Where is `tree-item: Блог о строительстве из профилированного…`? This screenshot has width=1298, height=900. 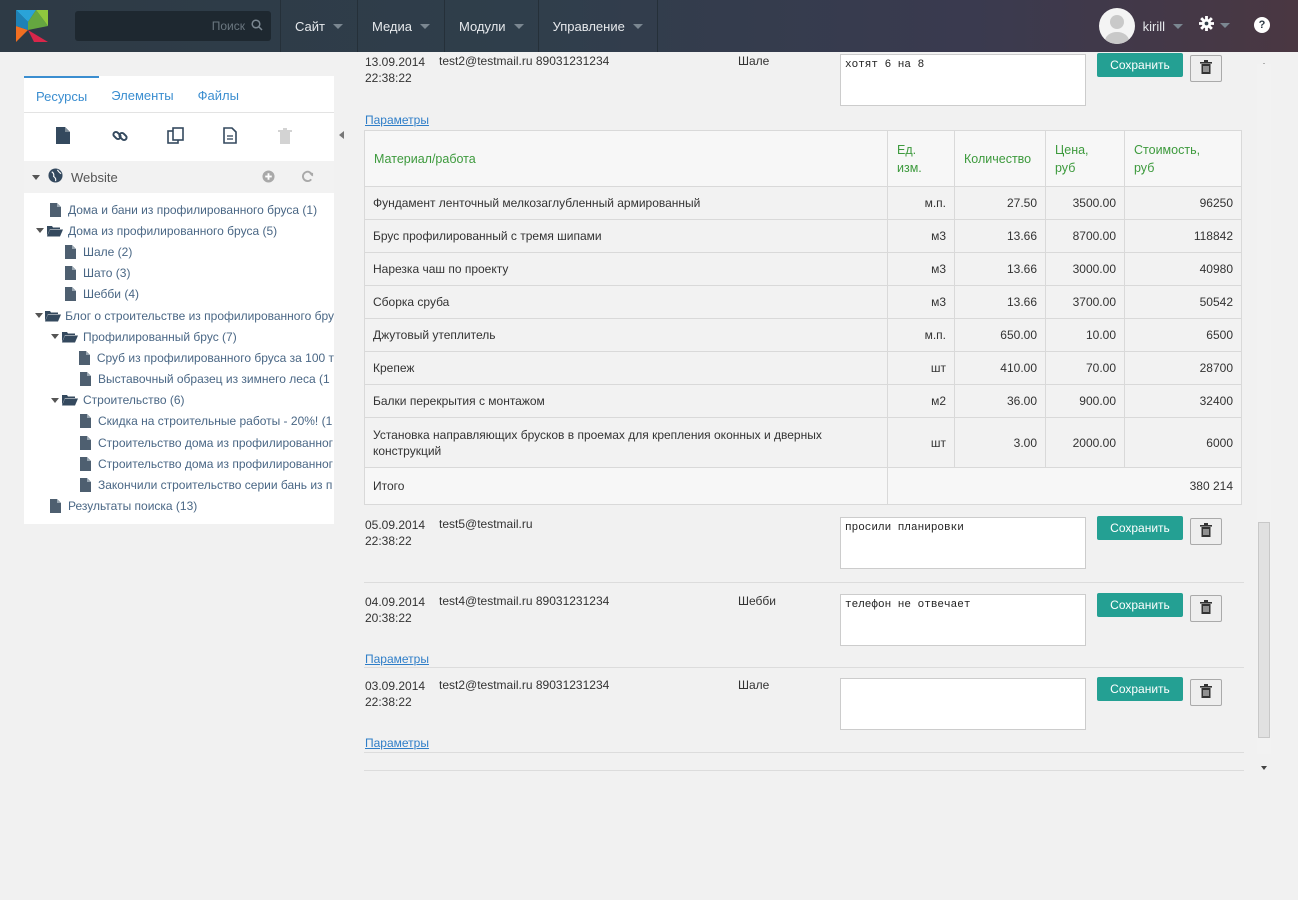
tree-item: Блог о строительстве из профилированного… is located at coordinates (179, 315).